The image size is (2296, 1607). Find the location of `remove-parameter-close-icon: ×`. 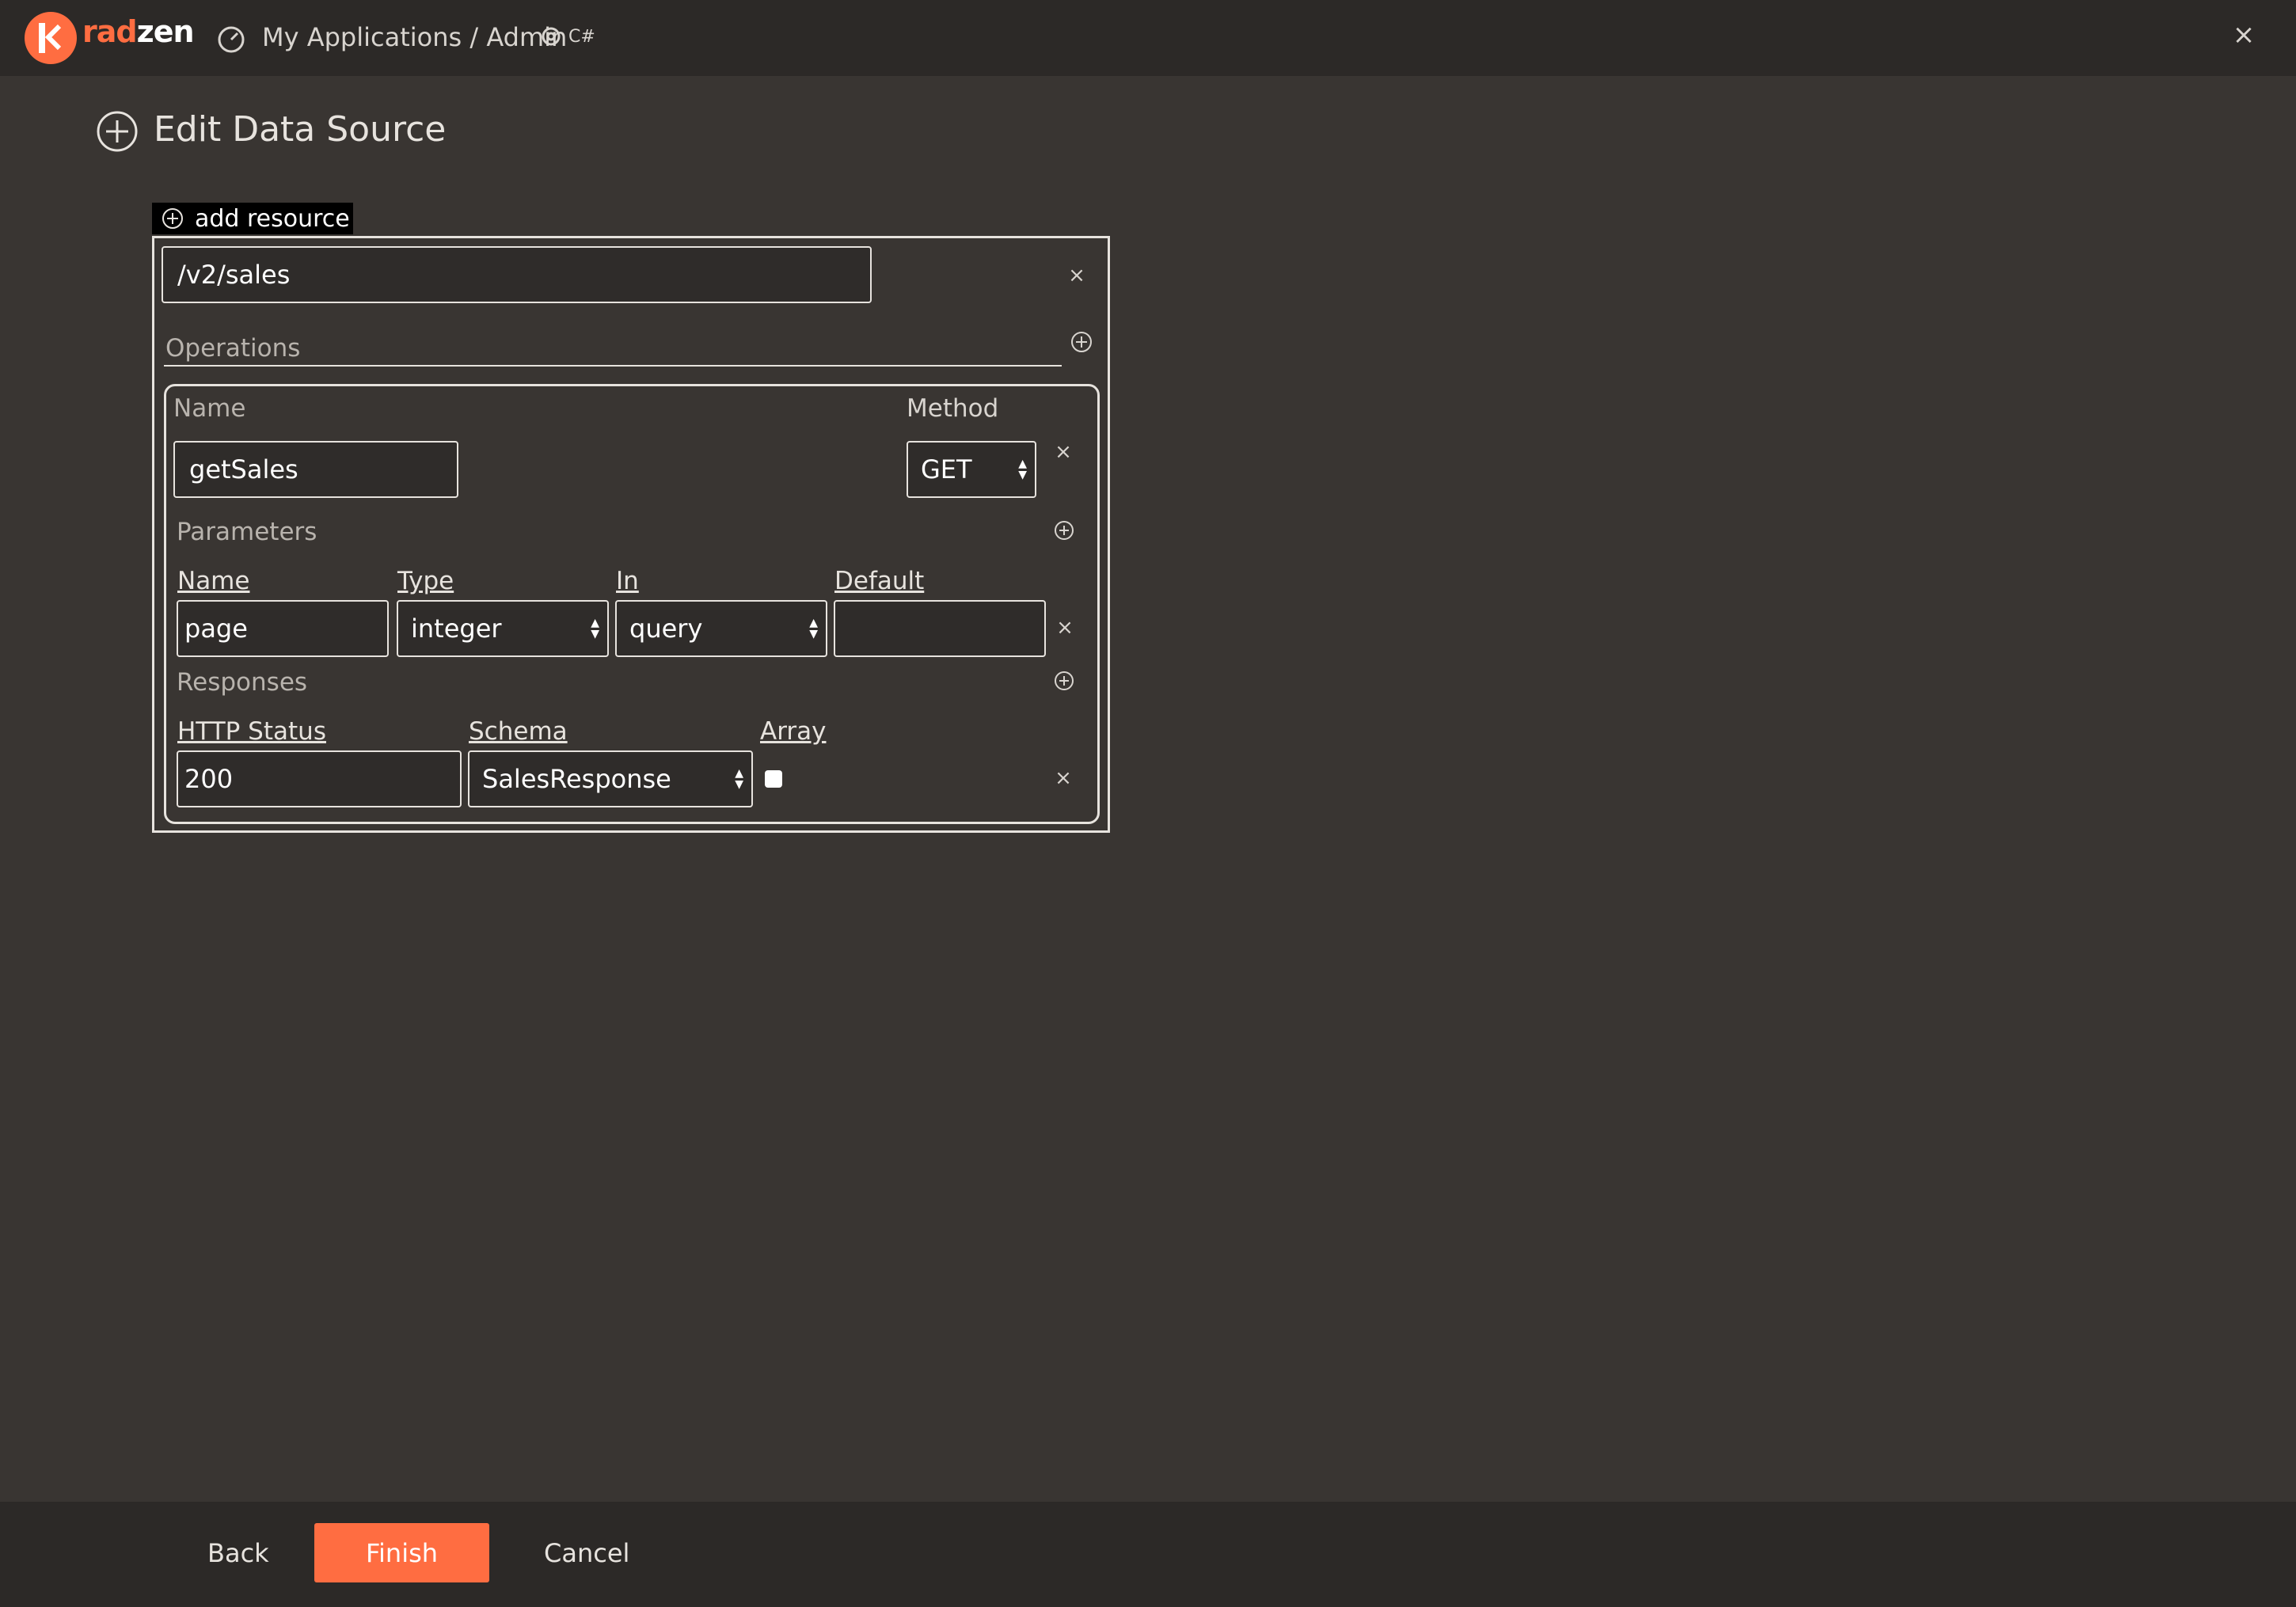

remove-parameter-close-icon: × is located at coordinates (1065, 628).